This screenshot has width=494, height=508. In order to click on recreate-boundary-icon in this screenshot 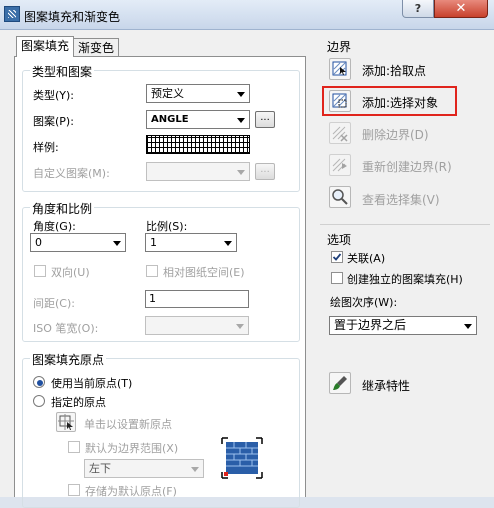, I will do `click(339, 165)`.